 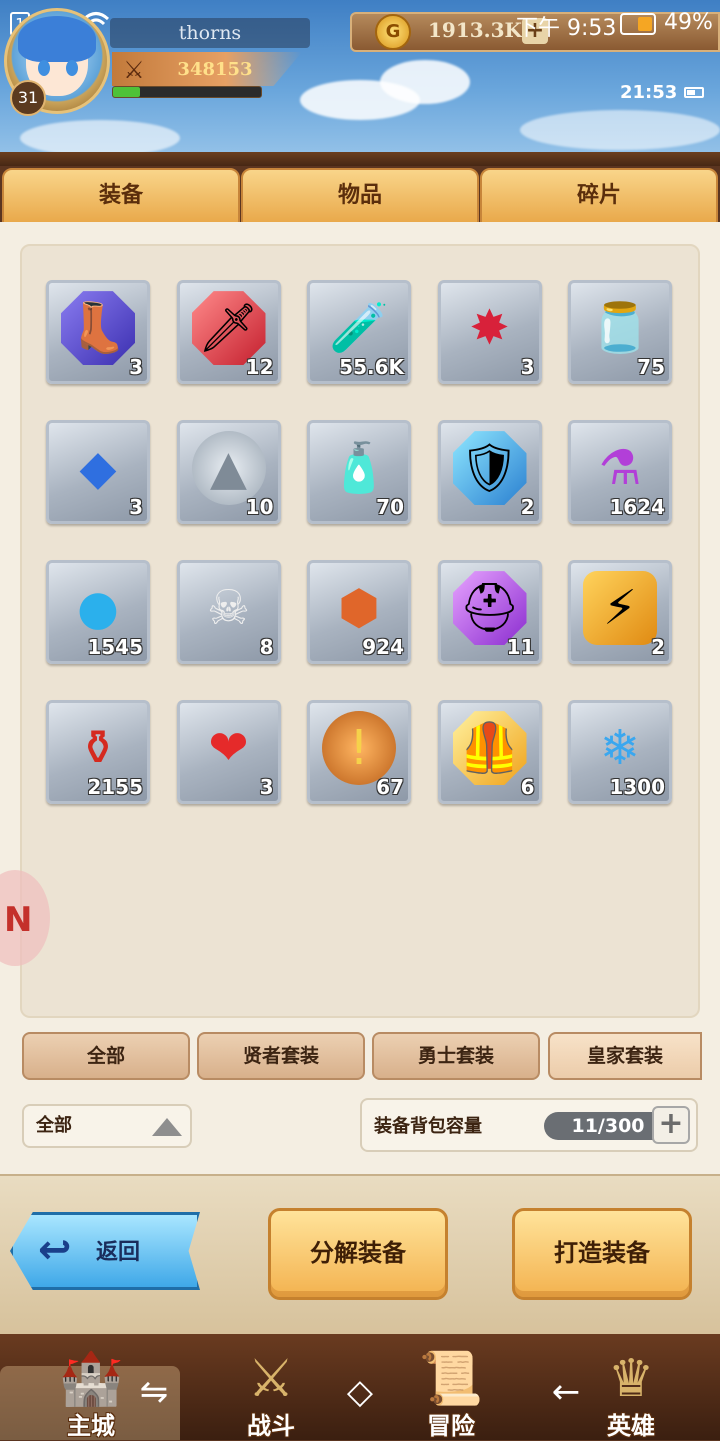 I want to click on game-battery-icon, so click(x=694, y=92).